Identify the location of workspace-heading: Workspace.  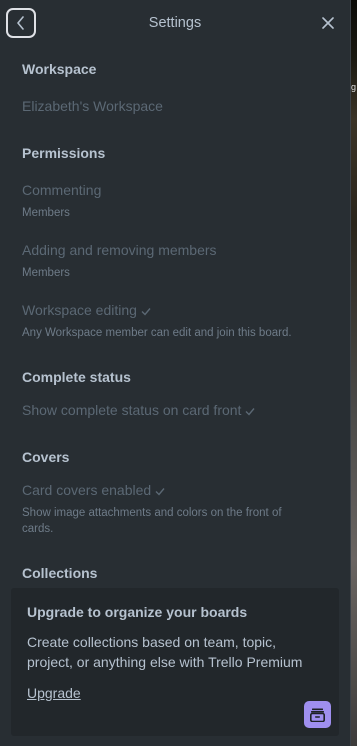
(59, 69).